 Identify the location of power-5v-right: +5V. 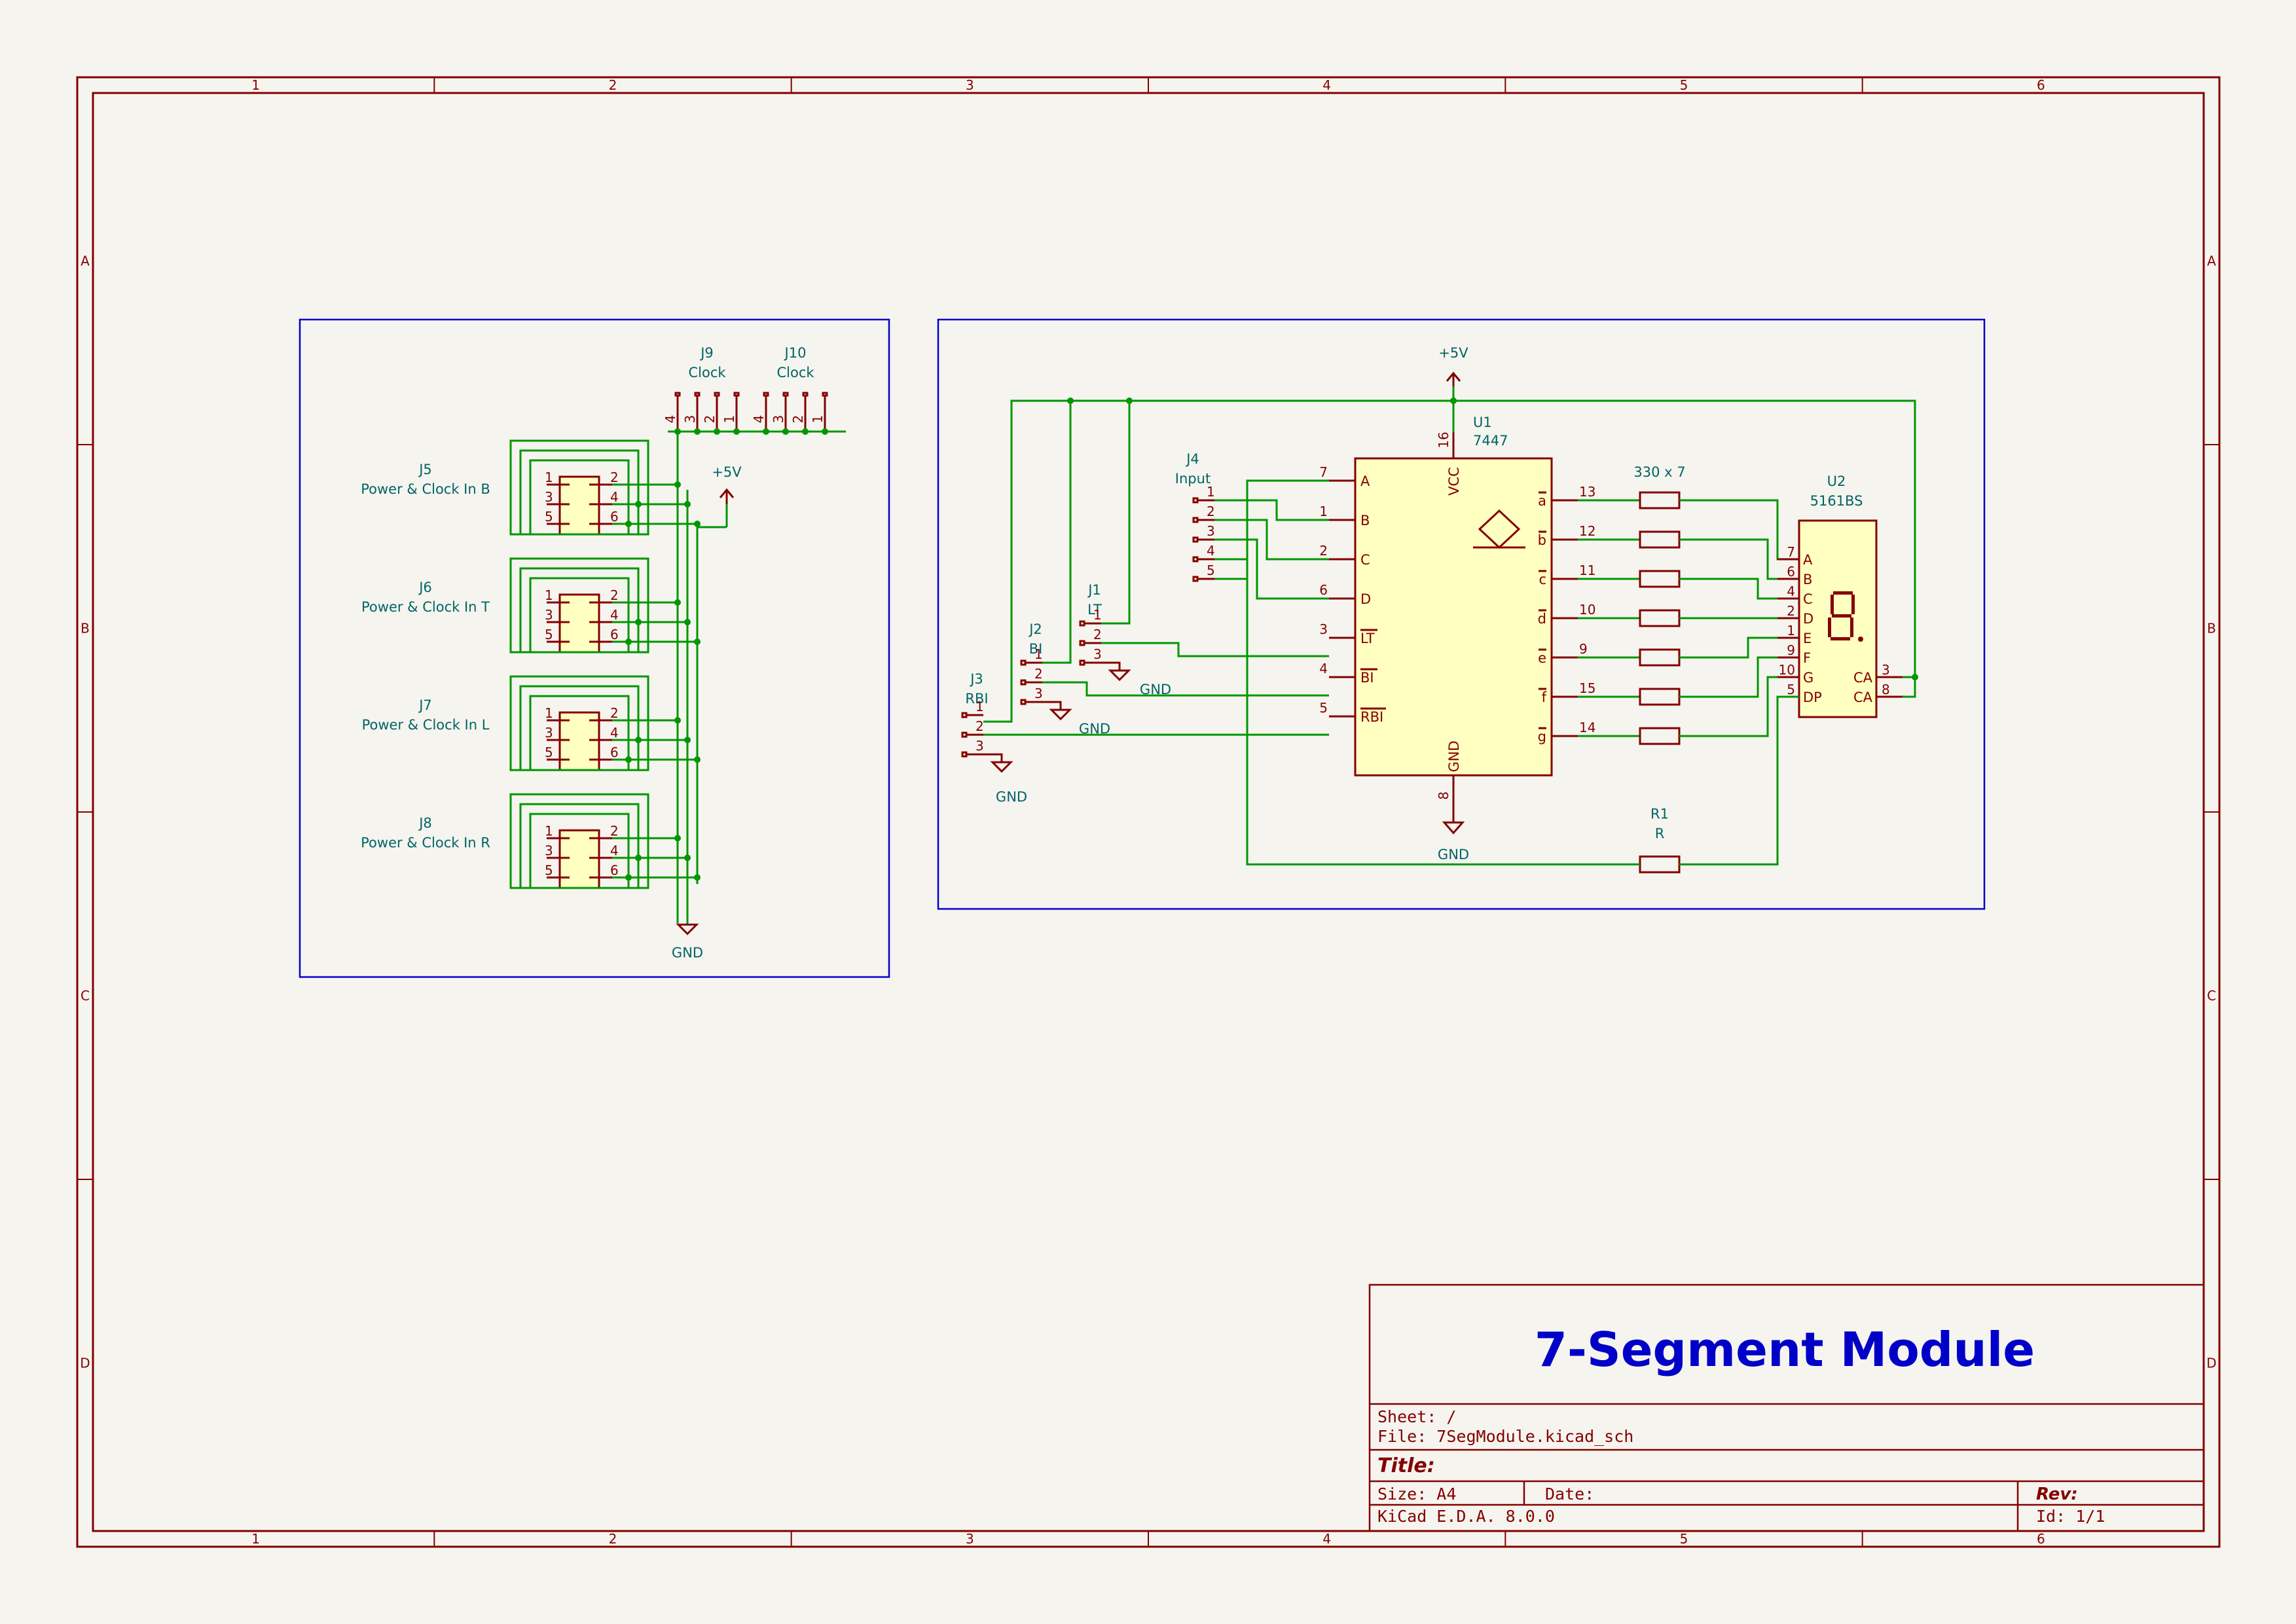
(1453, 365).